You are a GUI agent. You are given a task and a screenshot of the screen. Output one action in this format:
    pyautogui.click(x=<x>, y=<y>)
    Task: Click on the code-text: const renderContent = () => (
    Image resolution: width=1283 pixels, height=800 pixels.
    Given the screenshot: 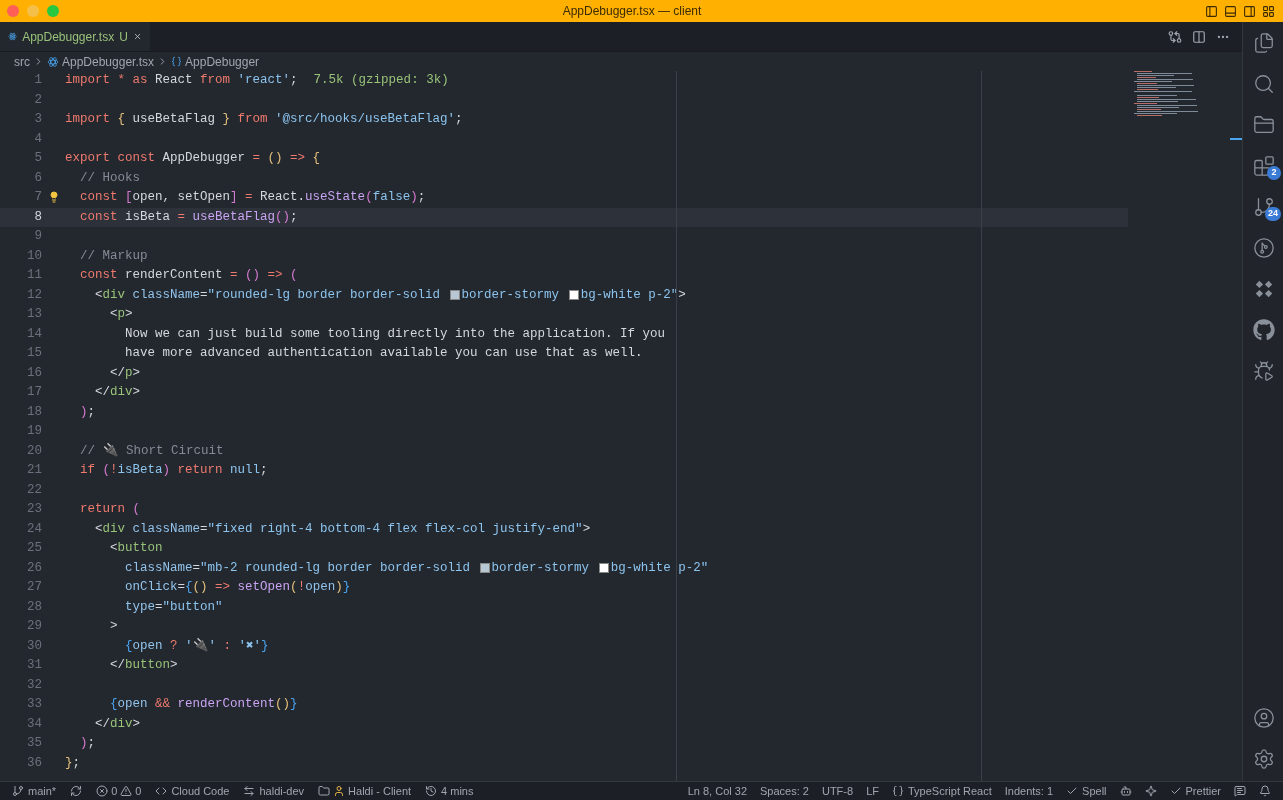 What is the action you would take?
    pyautogui.click(x=188, y=276)
    